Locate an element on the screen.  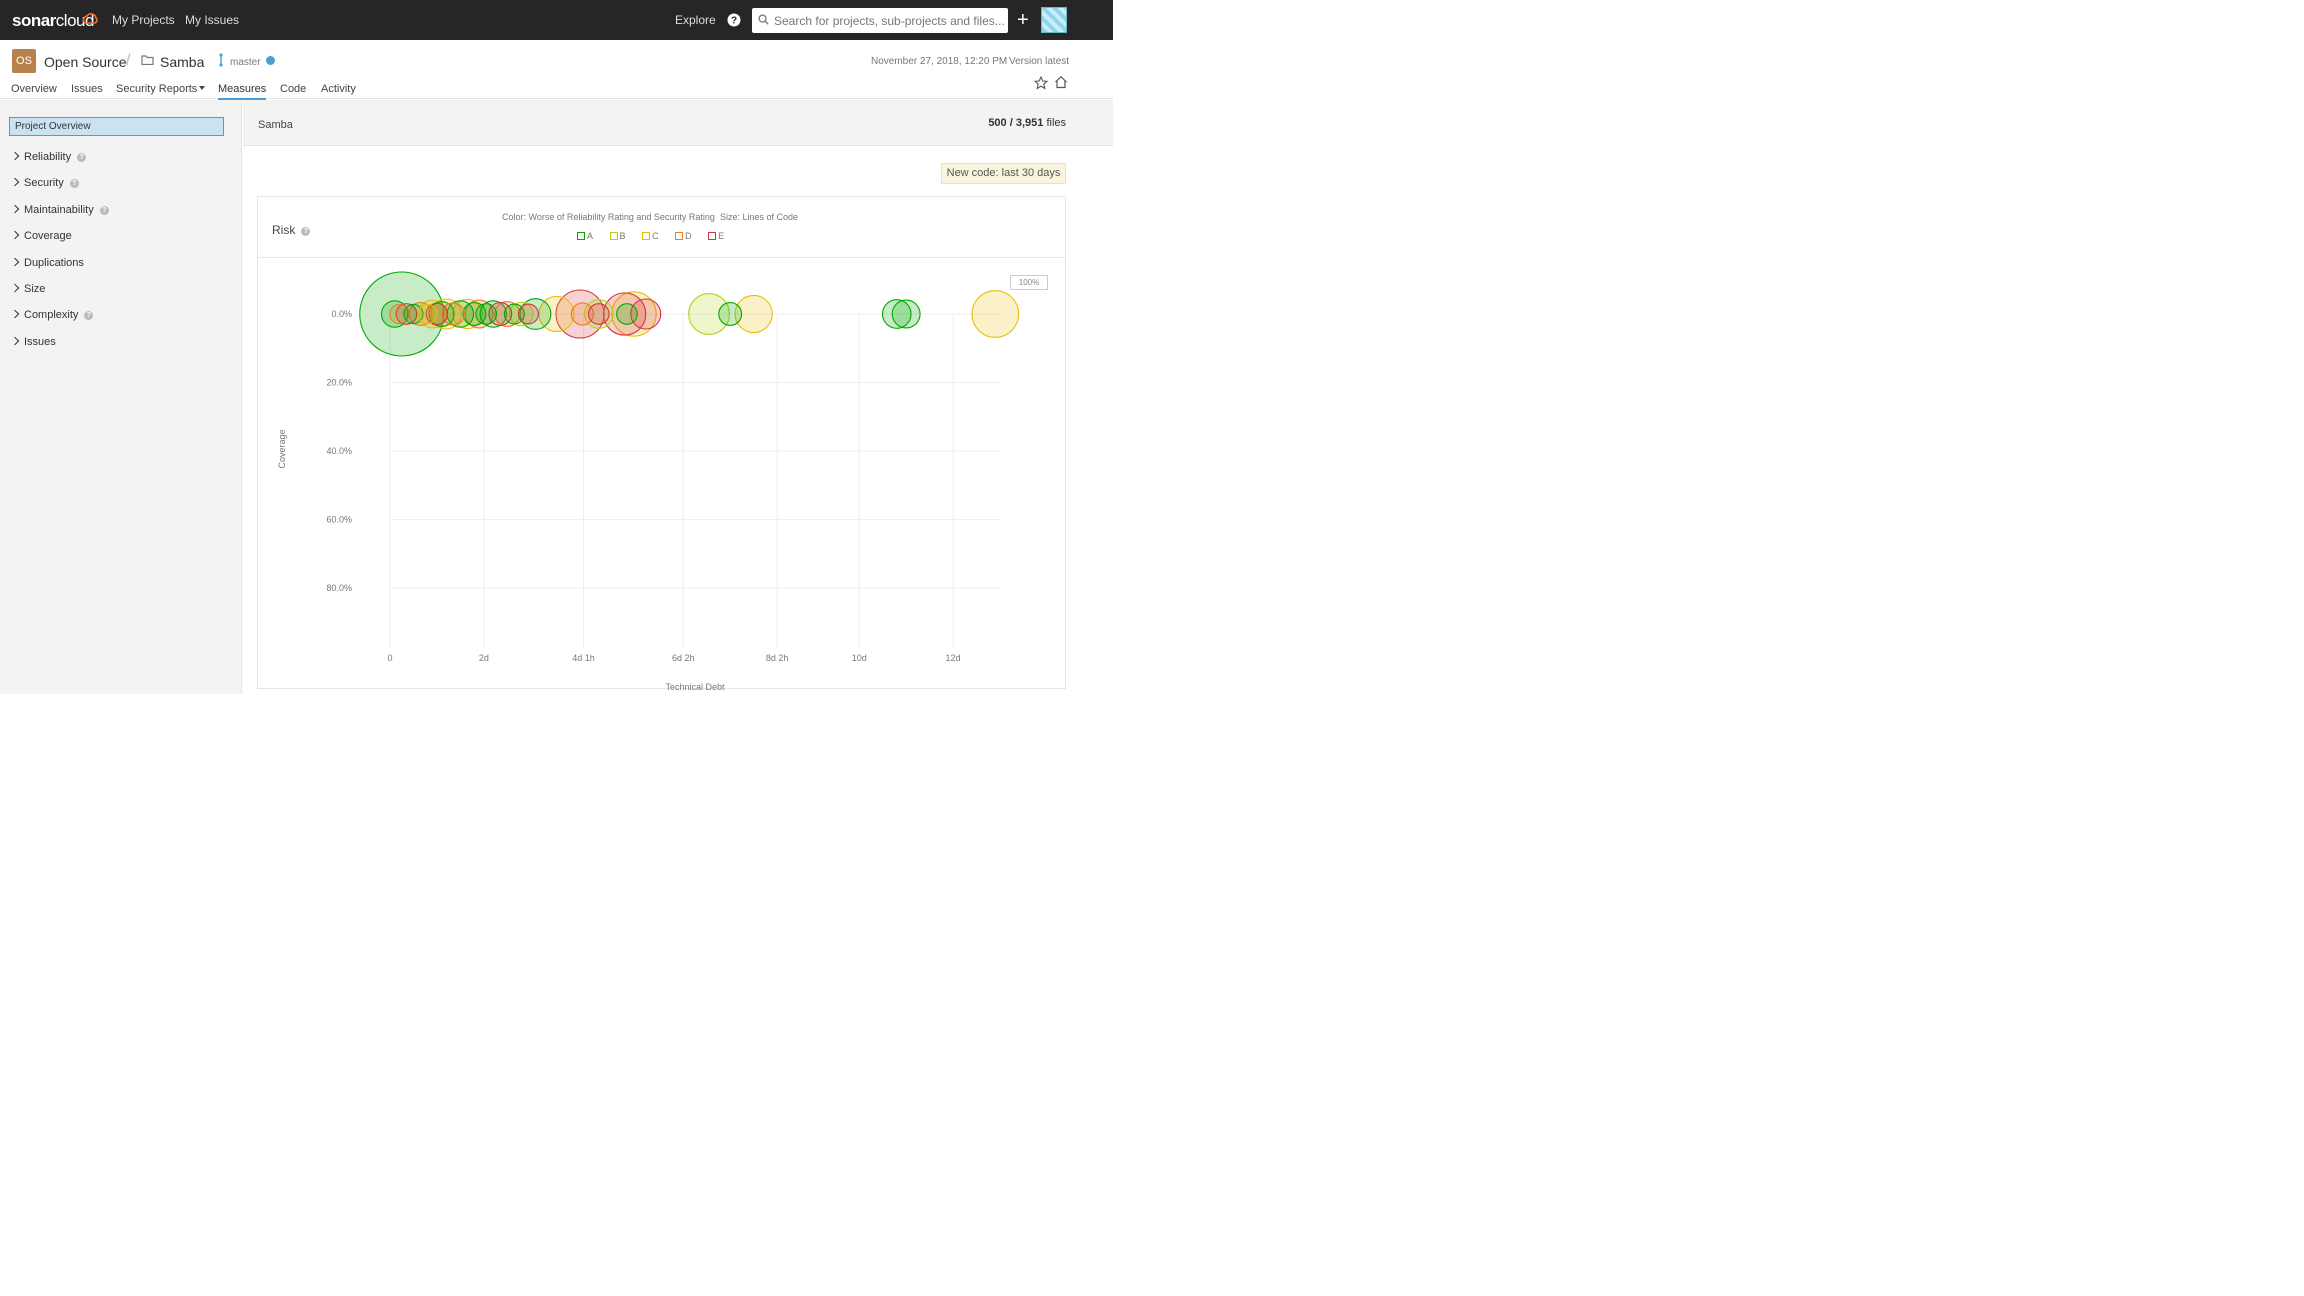
logo-text: sonar is located at coordinates (34, 20).